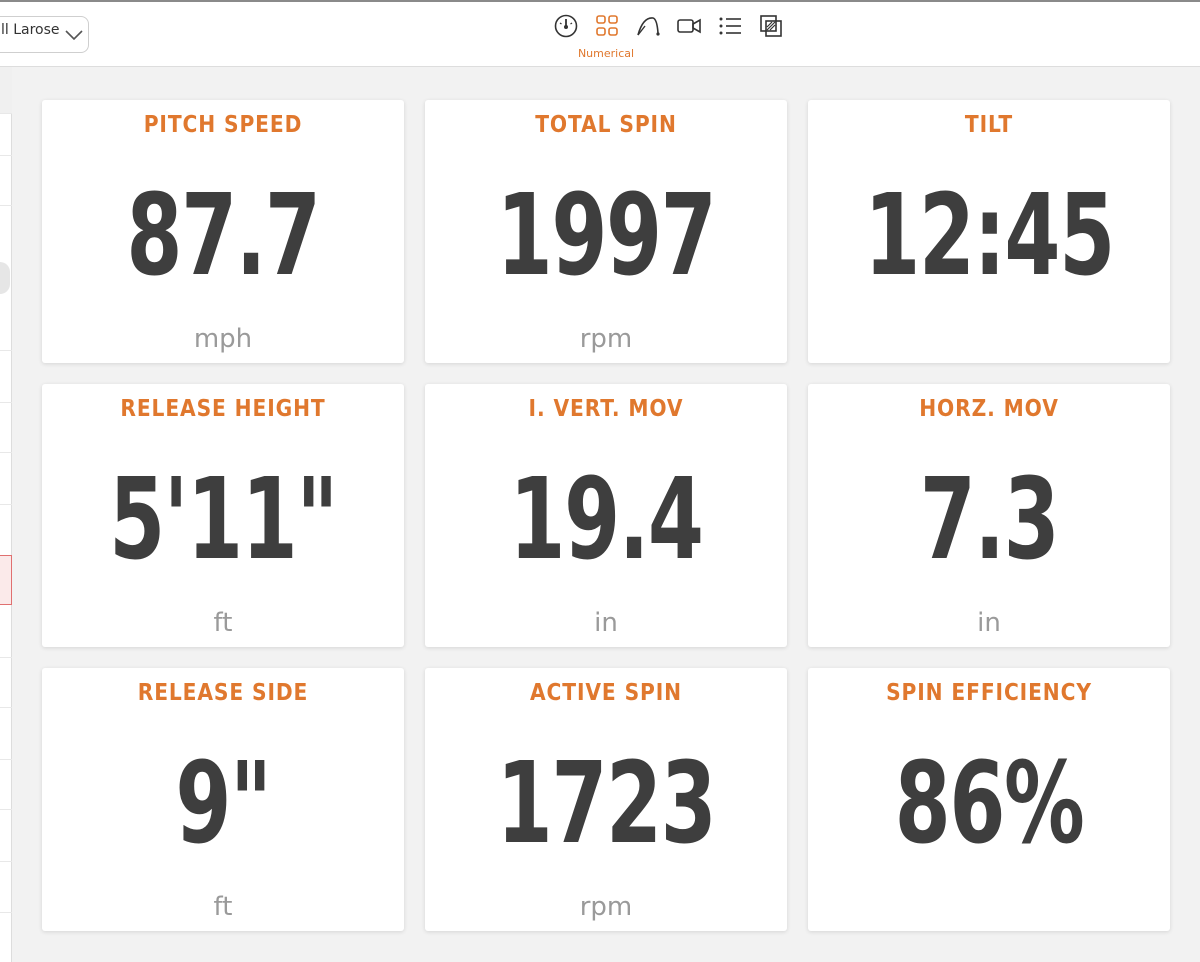  What do you see at coordinates (223, 236) in the screenshot?
I see `metric-value: 87.7` at bounding box center [223, 236].